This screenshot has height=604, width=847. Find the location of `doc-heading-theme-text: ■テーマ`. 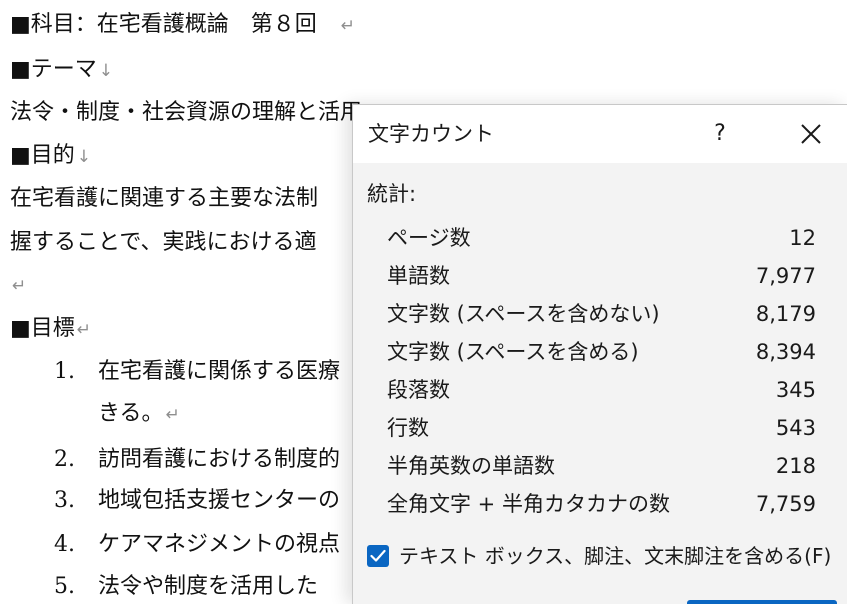

doc-heading-theme-text: ■テーマ is located at coordinates (53, 69).